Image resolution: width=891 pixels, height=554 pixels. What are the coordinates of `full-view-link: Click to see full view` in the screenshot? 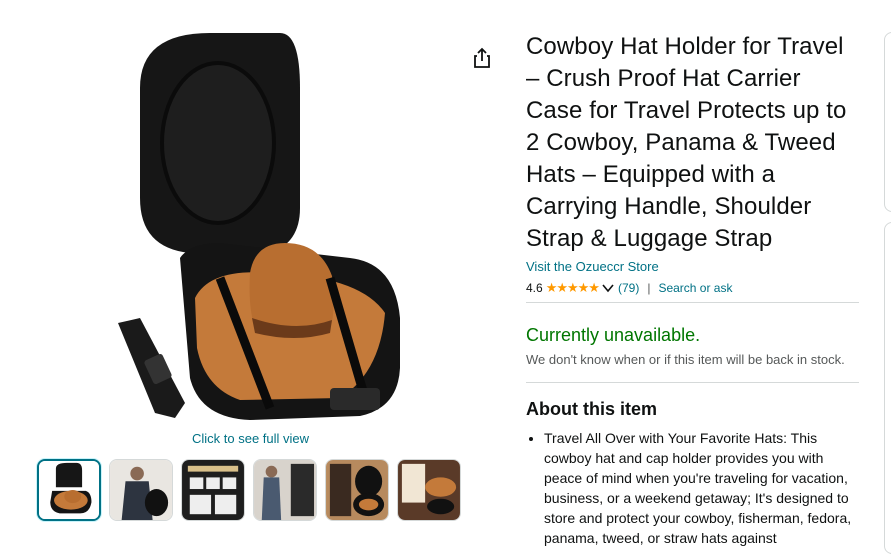 It's located at (250, 438).